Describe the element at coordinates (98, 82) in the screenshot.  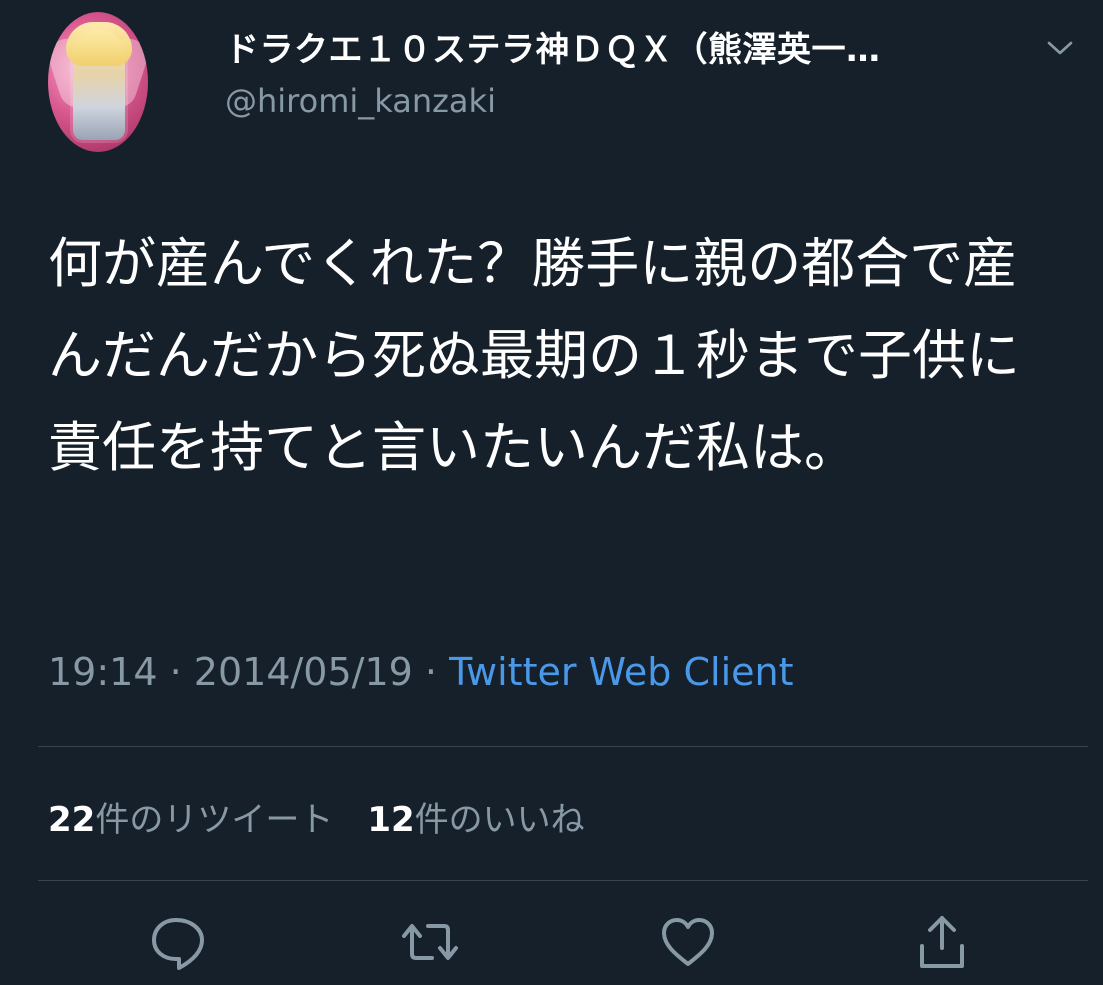
I see `avatar` at that location.